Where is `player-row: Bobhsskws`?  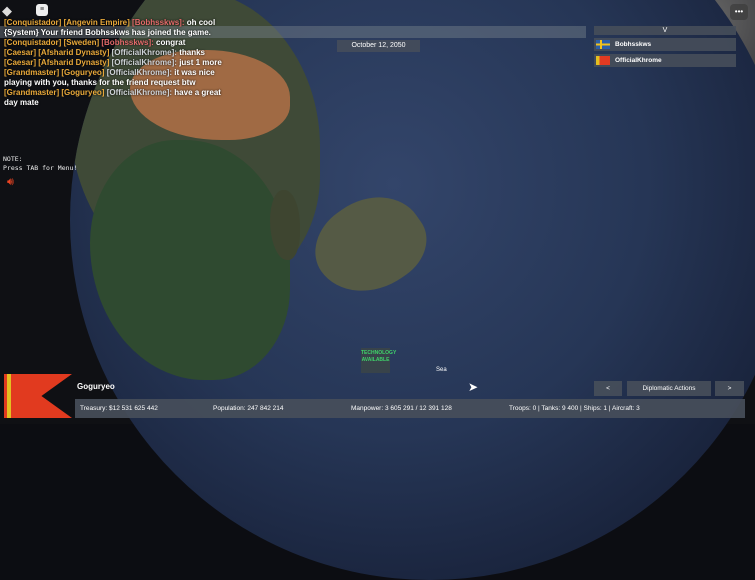 player-row: Bobhsskws is located at coordinates (665, 44).